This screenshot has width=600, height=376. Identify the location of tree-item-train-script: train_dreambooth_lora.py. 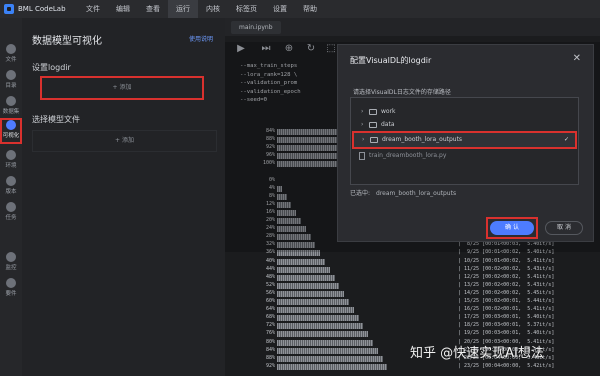
(464, 156).